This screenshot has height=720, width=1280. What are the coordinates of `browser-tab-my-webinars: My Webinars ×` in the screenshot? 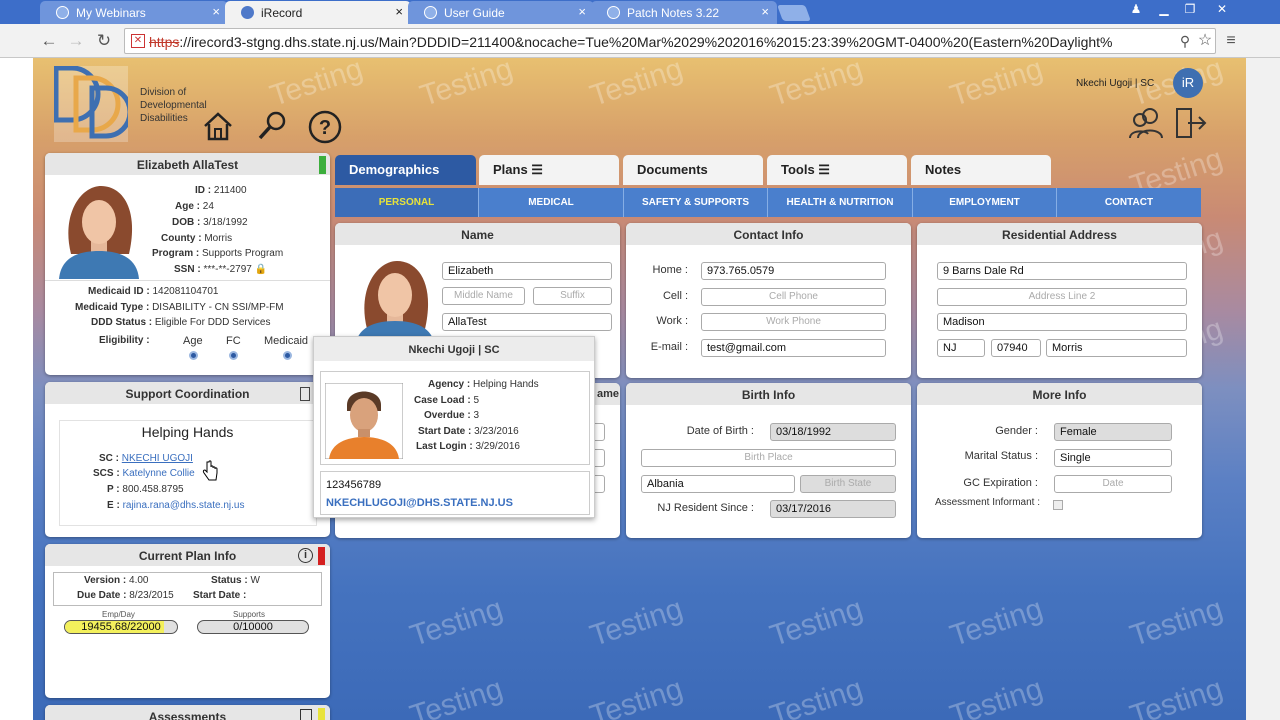 It's located at (134, 12).